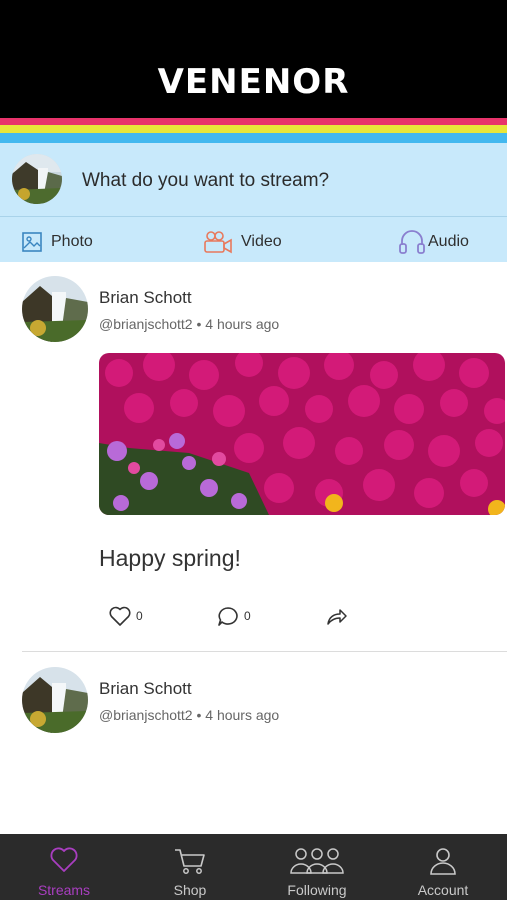 The image size is (507, 900). What do you see at coordinates (443, 861) in the screenshot?
I see `person-icon` at bounding box center [443, 861].